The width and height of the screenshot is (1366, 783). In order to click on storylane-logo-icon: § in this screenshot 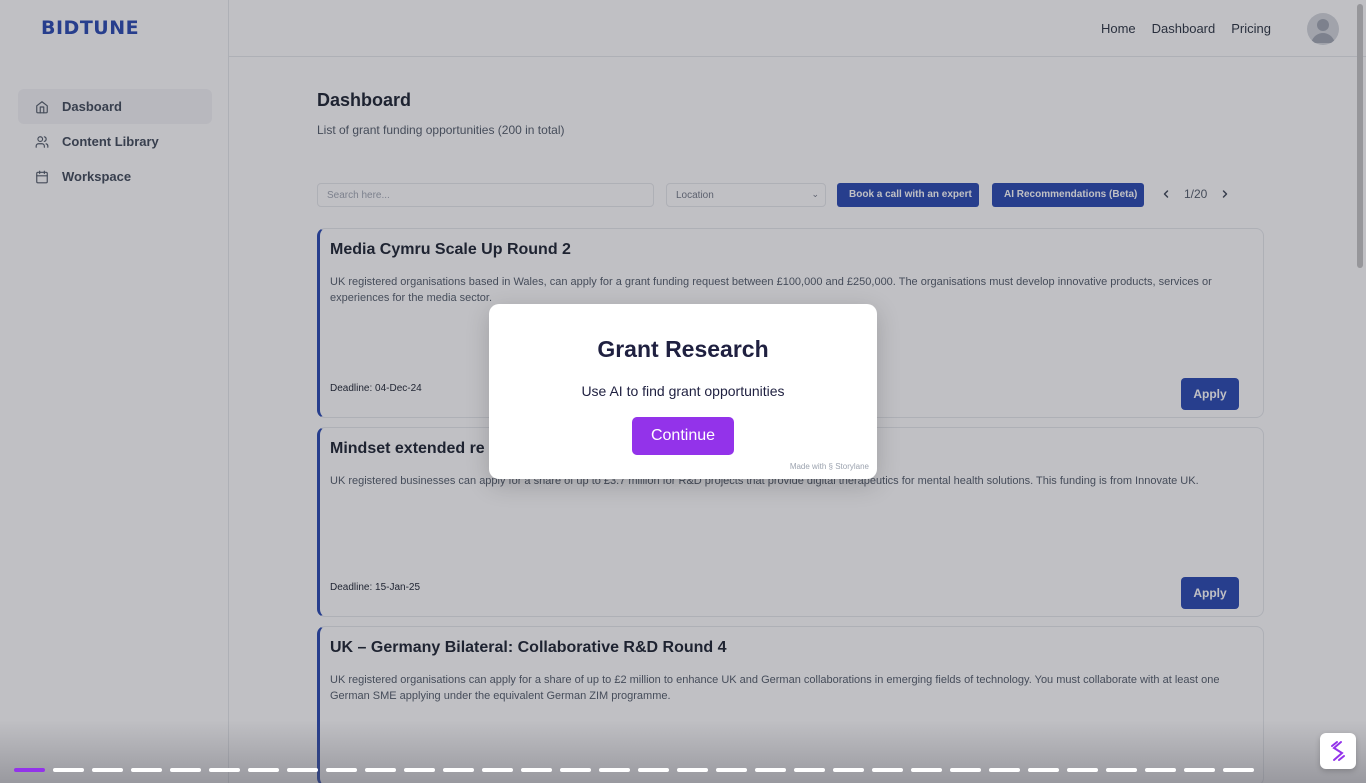, I will do `click(830, 466)`.